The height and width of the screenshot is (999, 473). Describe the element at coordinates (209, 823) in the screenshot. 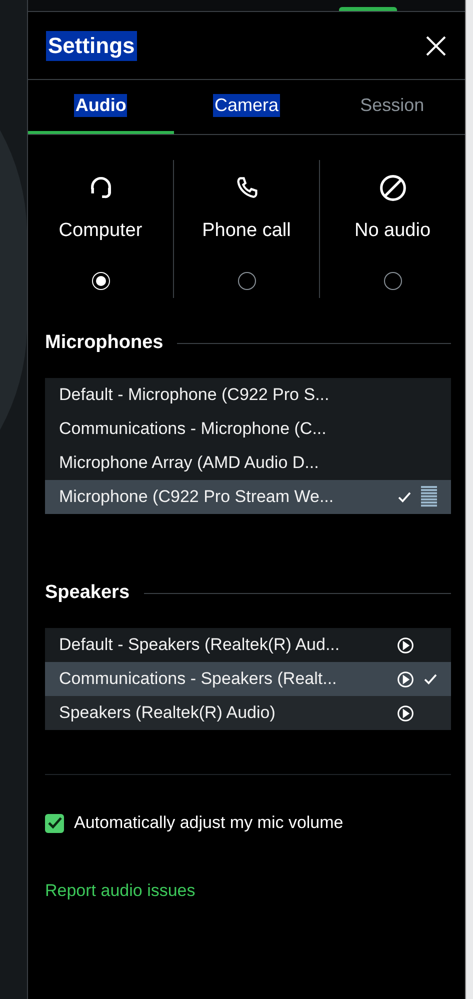

I see `checkbox-label: Automatically adjust my mic volume` at that location.